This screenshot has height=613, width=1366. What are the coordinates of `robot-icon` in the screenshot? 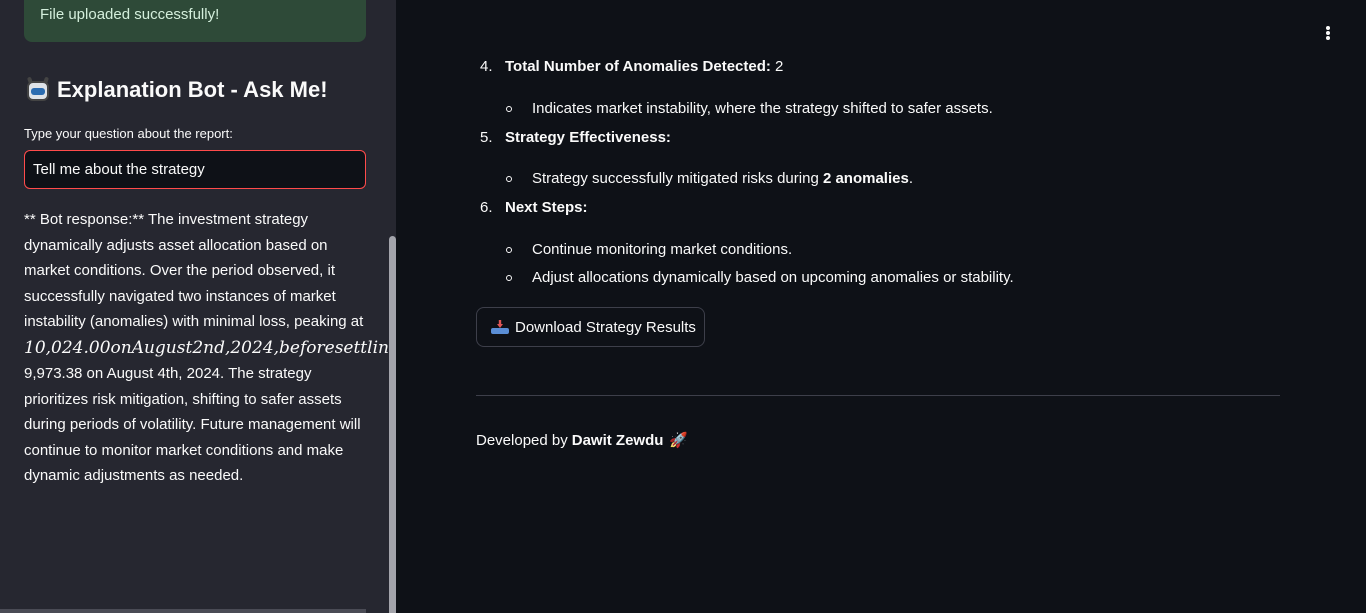 It's located at (38, 90).